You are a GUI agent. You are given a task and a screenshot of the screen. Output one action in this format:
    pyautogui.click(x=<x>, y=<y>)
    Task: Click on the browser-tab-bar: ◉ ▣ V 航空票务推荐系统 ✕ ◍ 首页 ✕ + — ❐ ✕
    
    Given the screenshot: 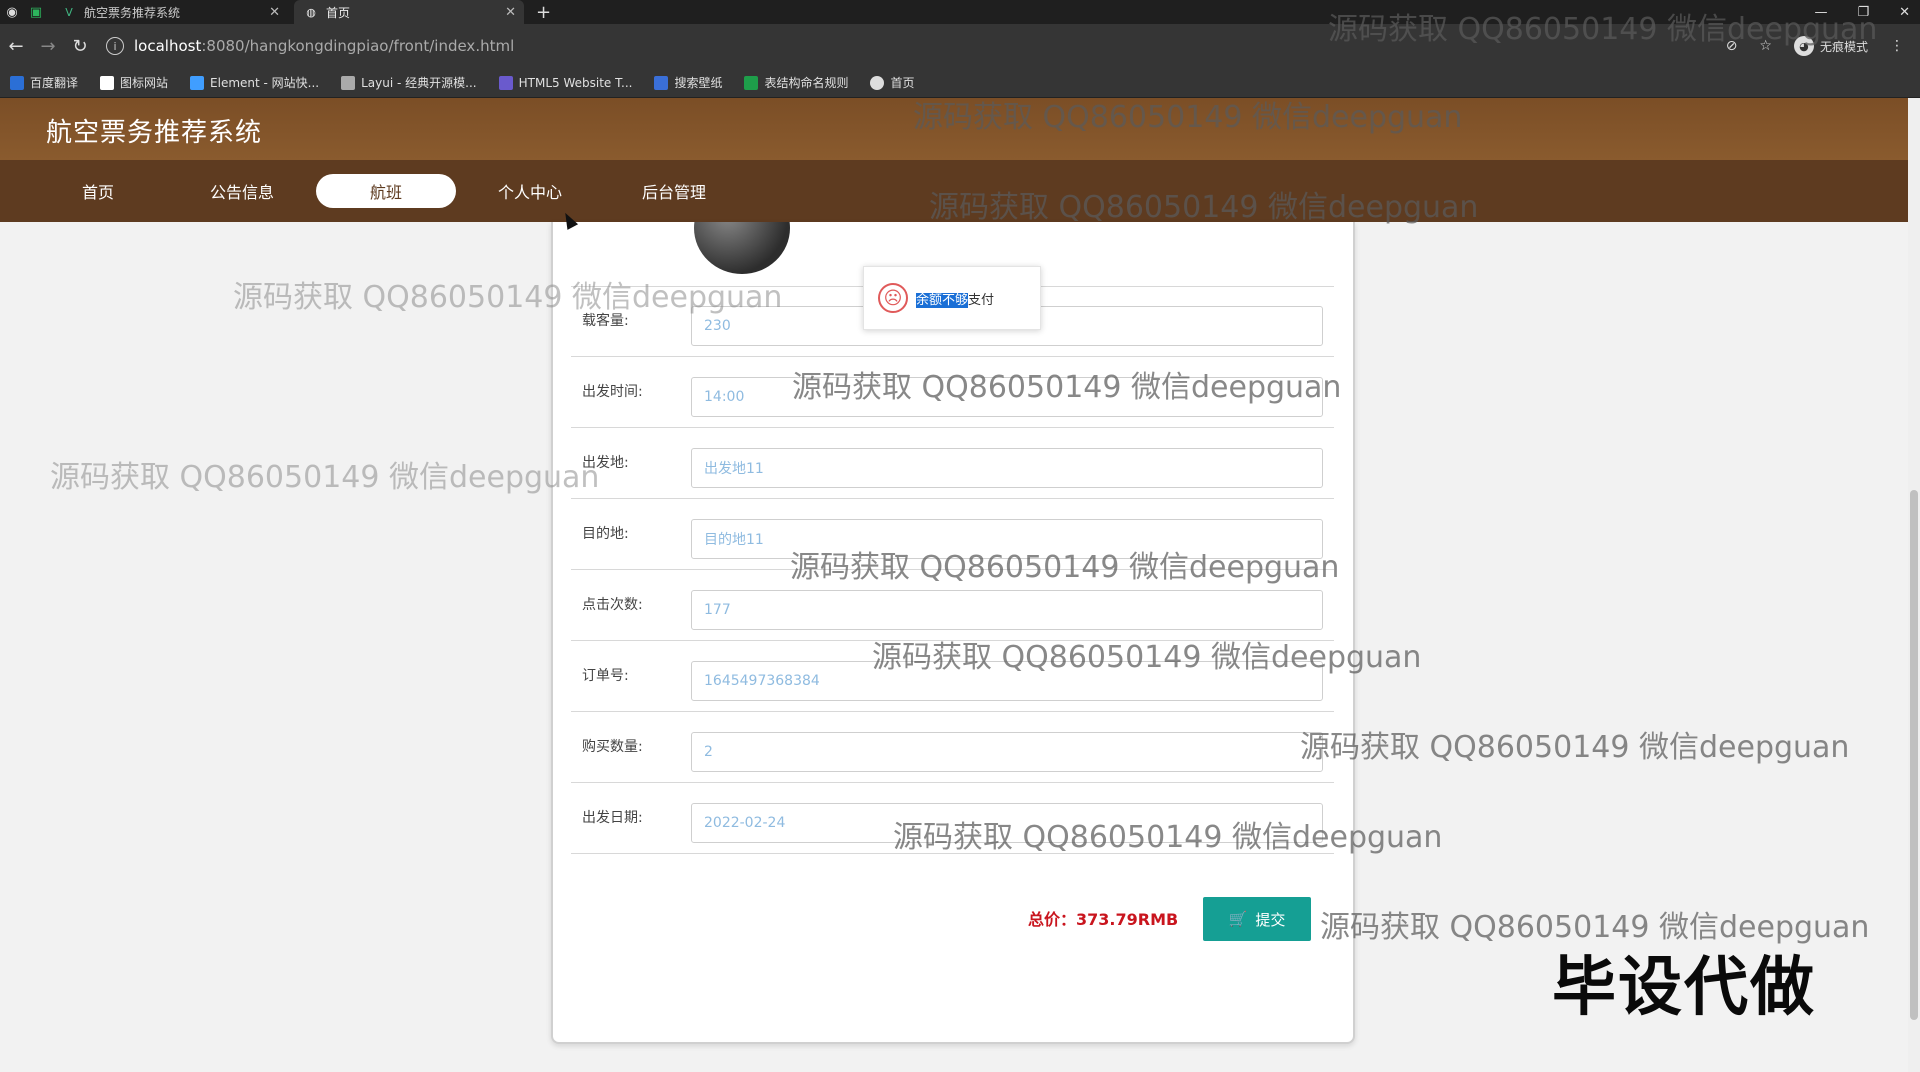 What is the action you would take?
    pyautogui.click(x=960, y=12)
    